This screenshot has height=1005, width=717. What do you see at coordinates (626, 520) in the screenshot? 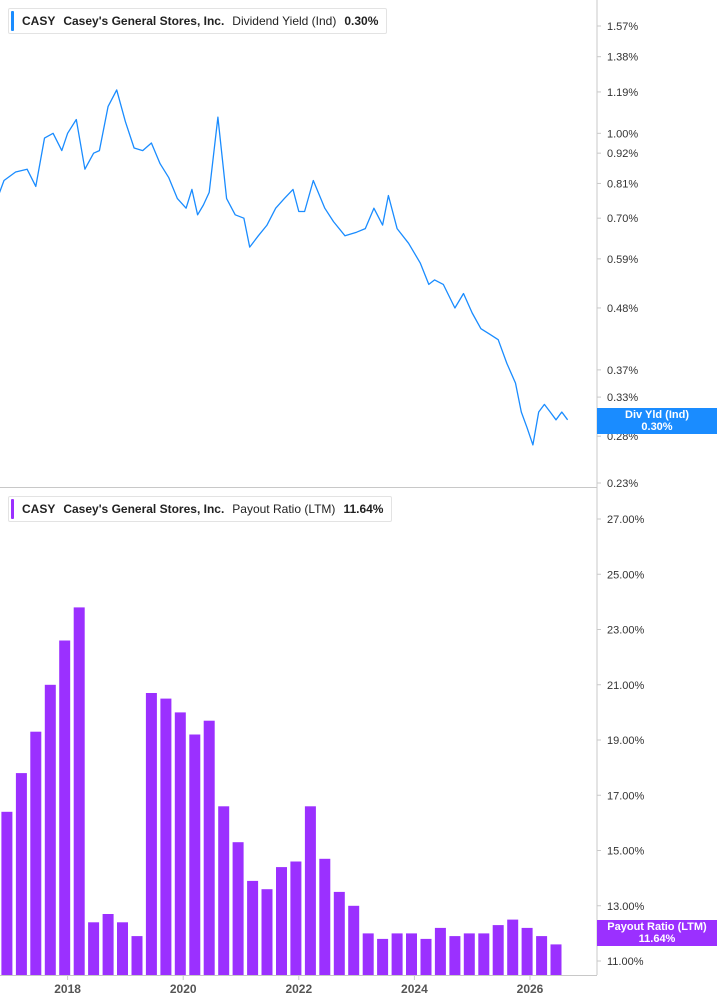
I see `payout-tick-label: 27.00%` at bounding box center [626, 520].